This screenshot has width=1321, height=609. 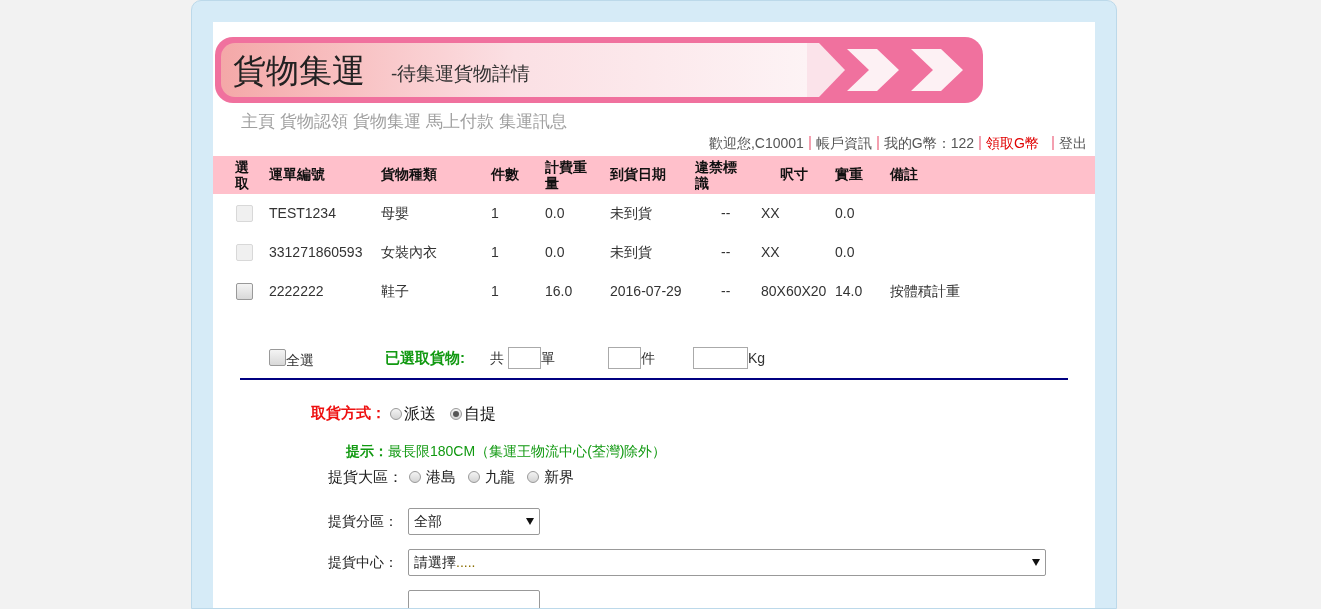 What do you see at coordinates (716, 174) in the screenshot?
I see `column-header: 違禁標識` at bounding box center [716, 174].